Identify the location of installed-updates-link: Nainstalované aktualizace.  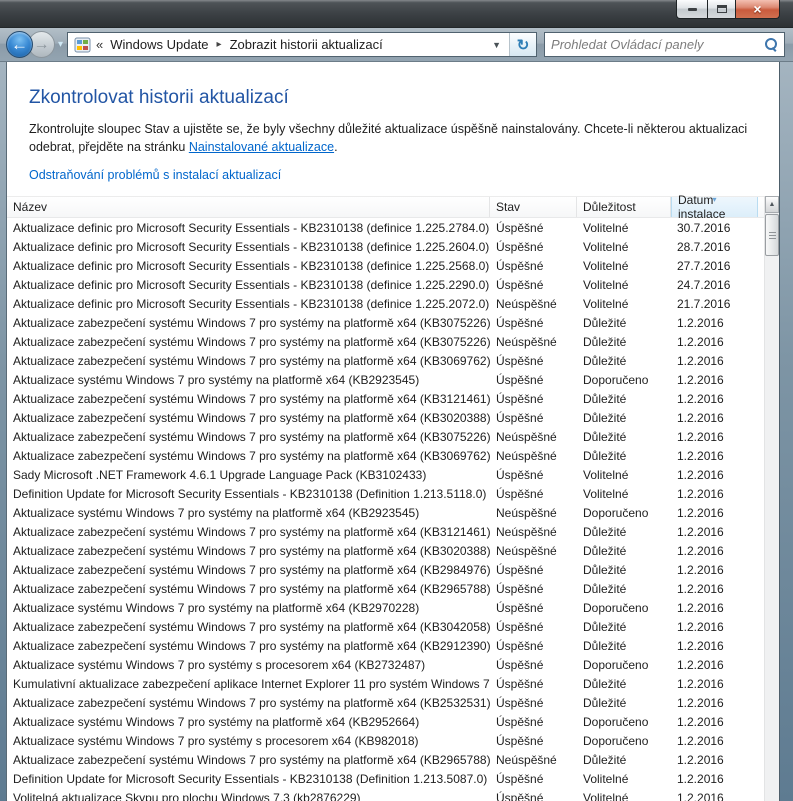
(261, 147).